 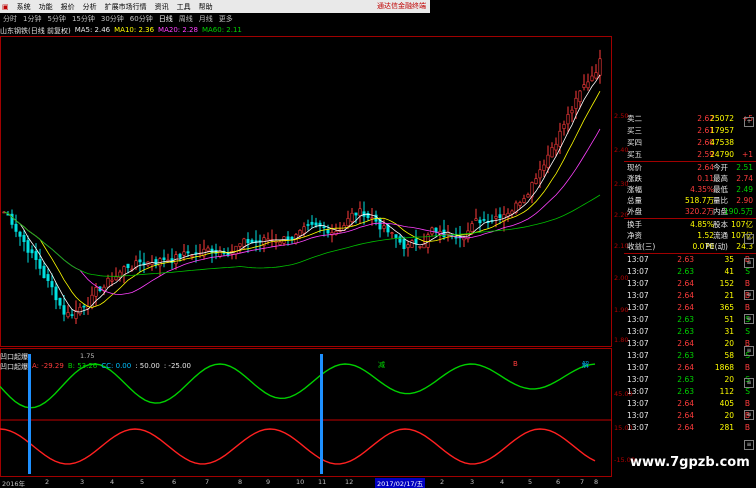 What do you see at coordinates (14, 357) in the screenshot?
I see `indicator-info: 凹口起爆` at bounding box center [14, 357].